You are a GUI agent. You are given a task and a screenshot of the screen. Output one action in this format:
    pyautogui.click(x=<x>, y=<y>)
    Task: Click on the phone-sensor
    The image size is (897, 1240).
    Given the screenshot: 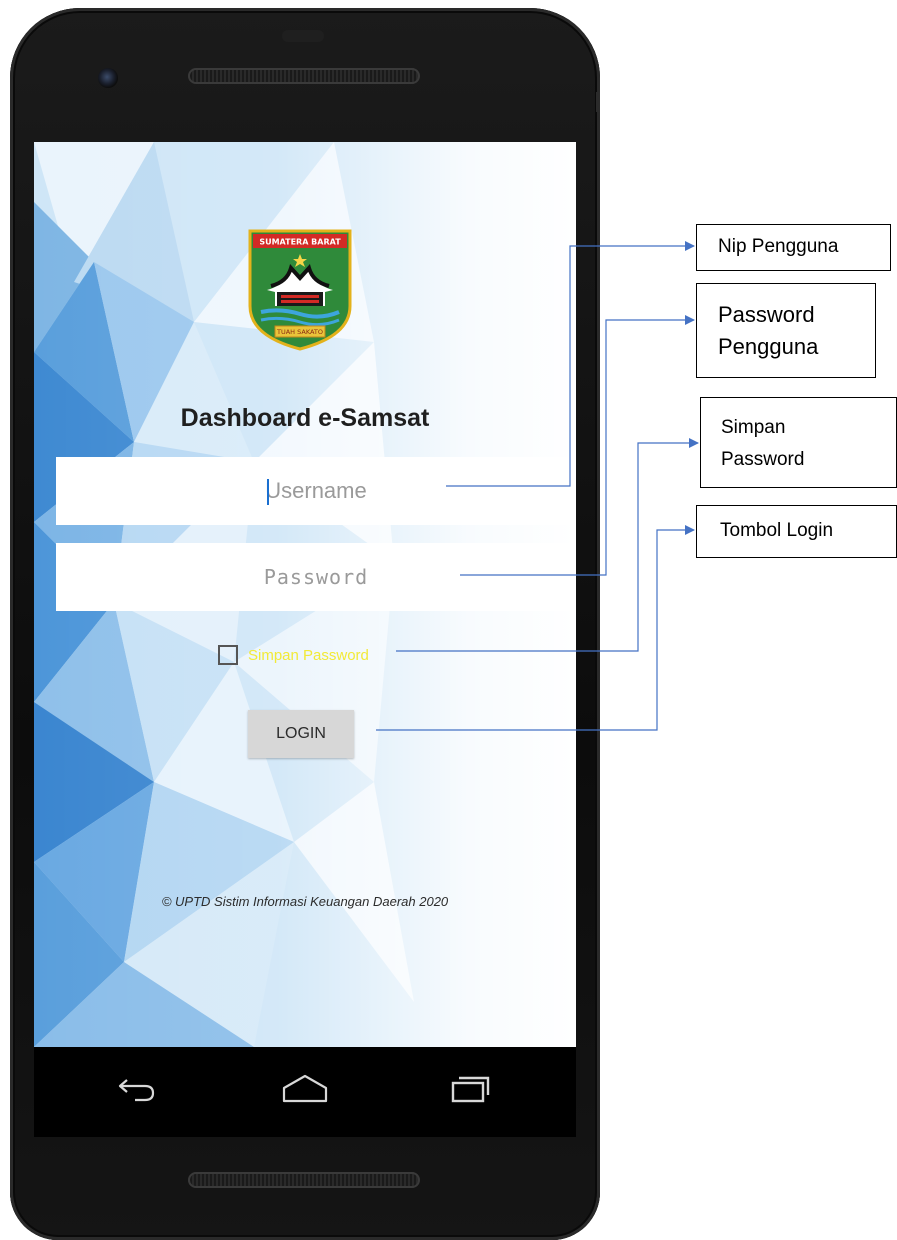 What is the action you would take?
    pyautogui.click(x=303, y=36)
    